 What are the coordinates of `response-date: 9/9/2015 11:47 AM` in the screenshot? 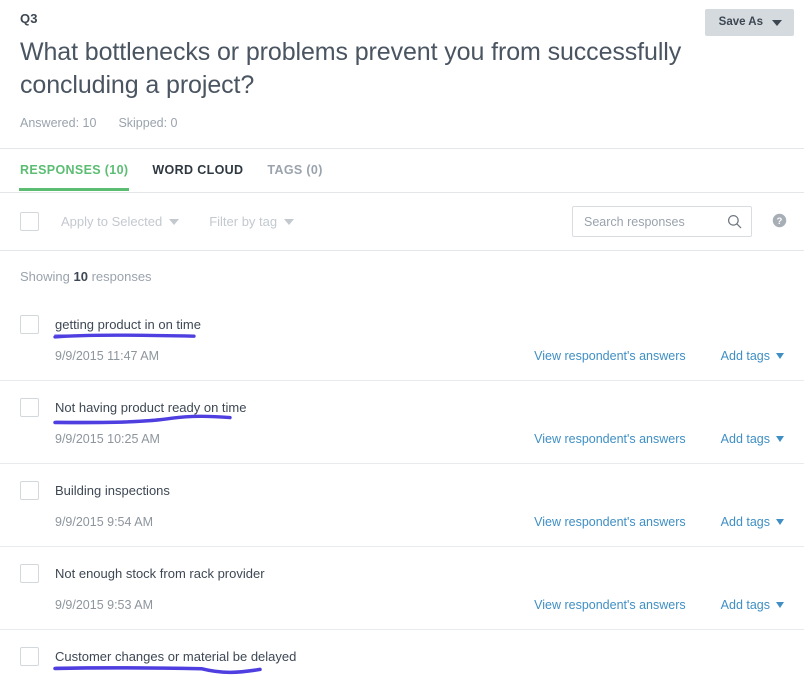 It's located at (107, 356).